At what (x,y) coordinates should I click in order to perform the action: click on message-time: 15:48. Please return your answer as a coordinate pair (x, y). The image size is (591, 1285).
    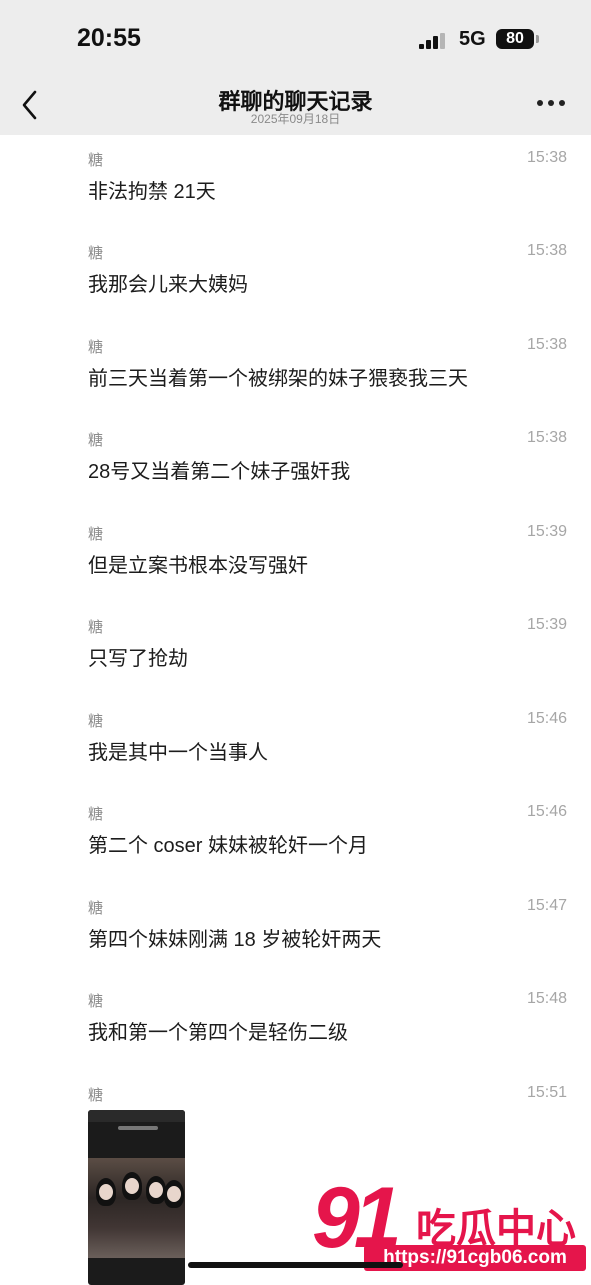
    Looking at the image, I should click on (546, 998).